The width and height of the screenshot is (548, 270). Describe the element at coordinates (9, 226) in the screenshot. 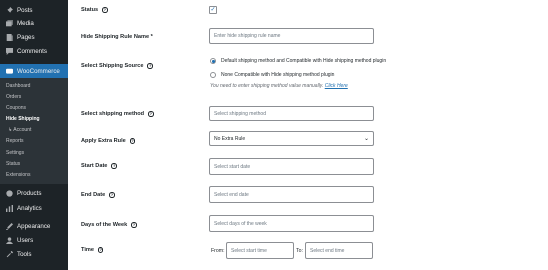

I see `appearance-icon` at that location.